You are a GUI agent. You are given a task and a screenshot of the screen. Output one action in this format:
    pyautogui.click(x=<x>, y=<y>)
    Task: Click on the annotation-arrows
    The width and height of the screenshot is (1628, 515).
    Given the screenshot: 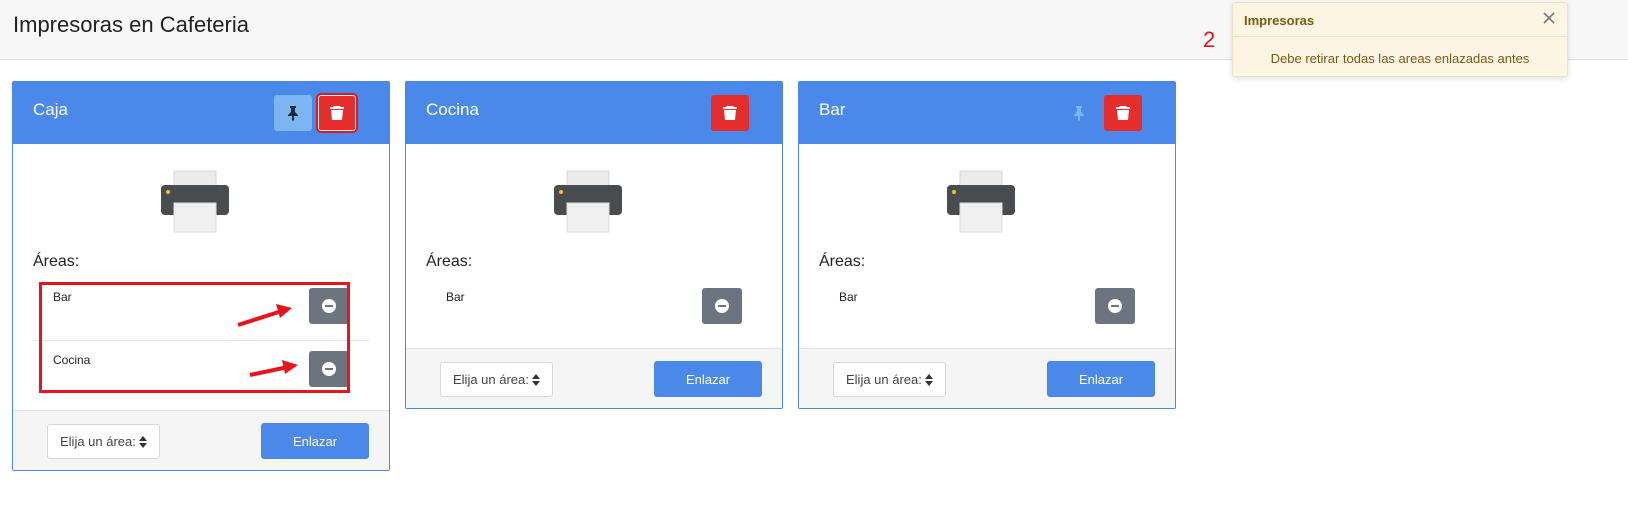 What is the action you would take?
    pyautogui.click(x=267, y=340)
    